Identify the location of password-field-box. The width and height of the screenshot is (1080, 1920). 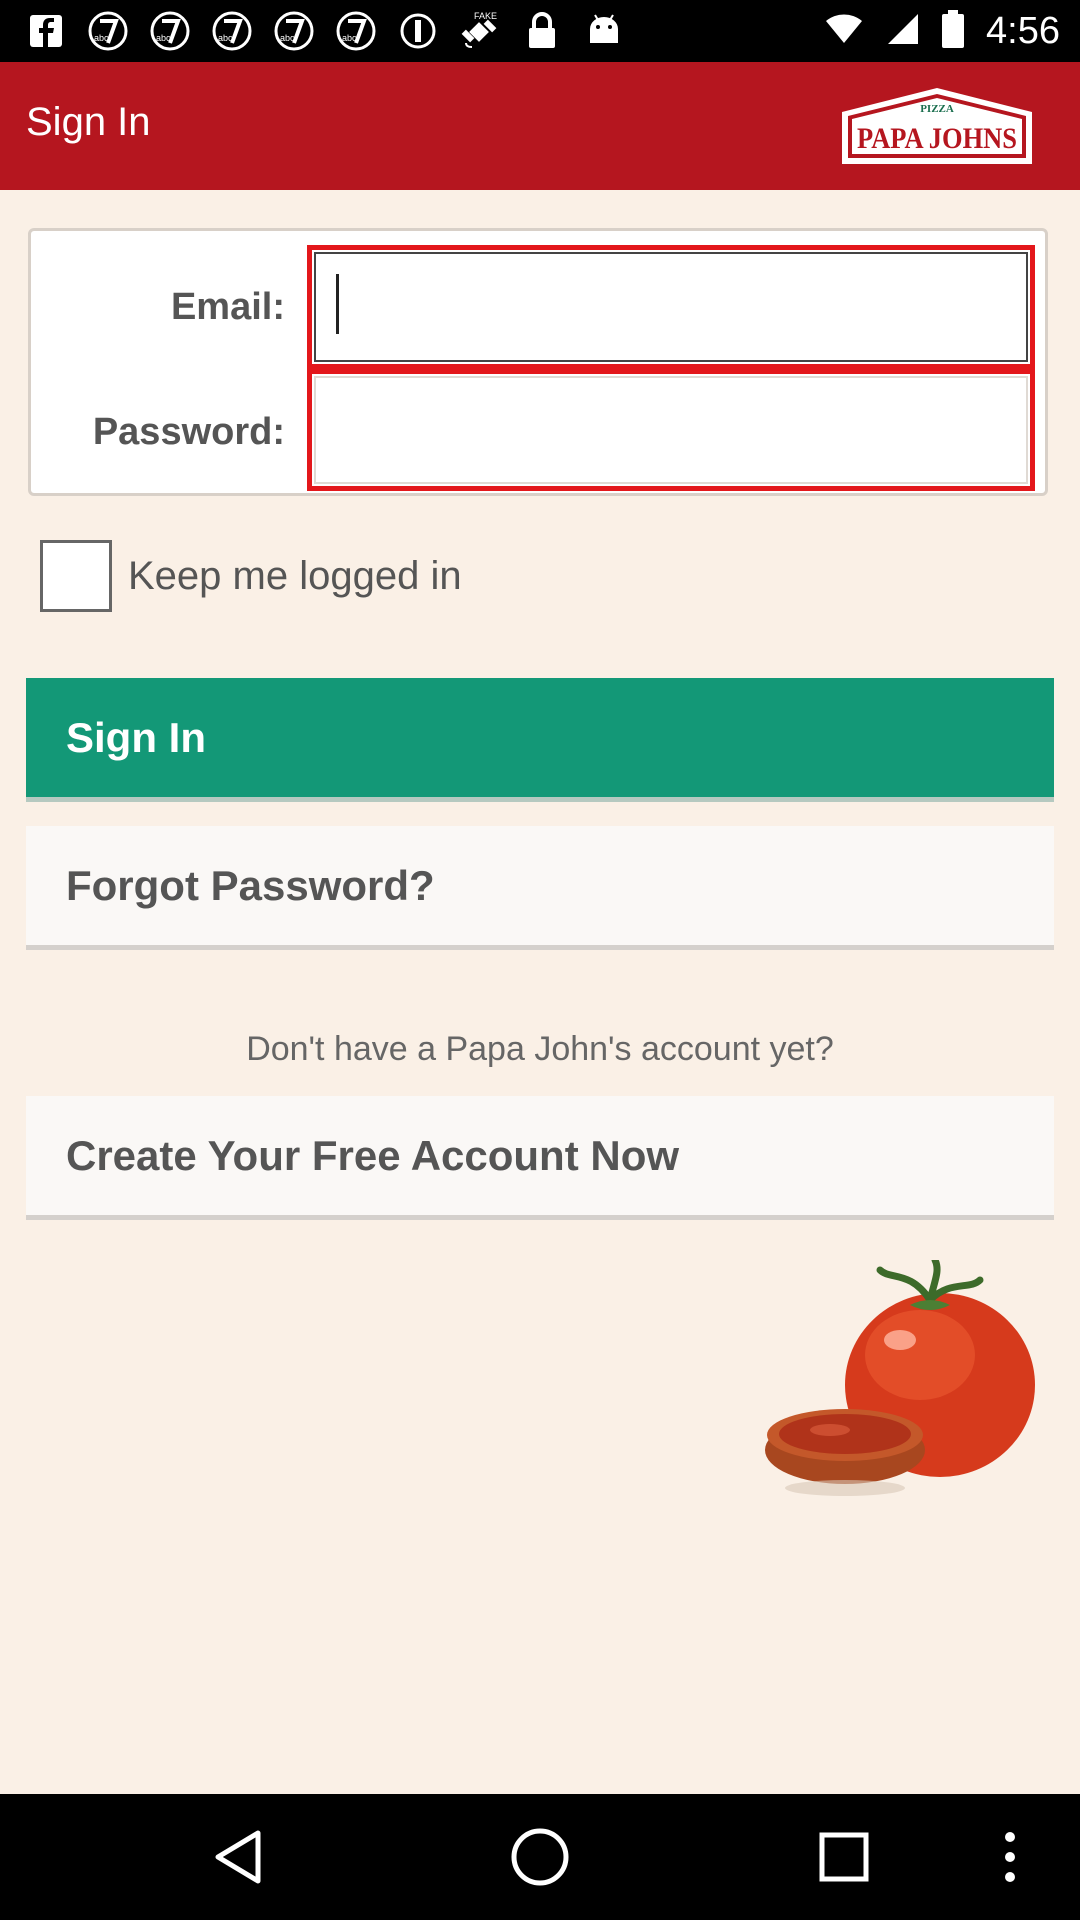
(671, 430).